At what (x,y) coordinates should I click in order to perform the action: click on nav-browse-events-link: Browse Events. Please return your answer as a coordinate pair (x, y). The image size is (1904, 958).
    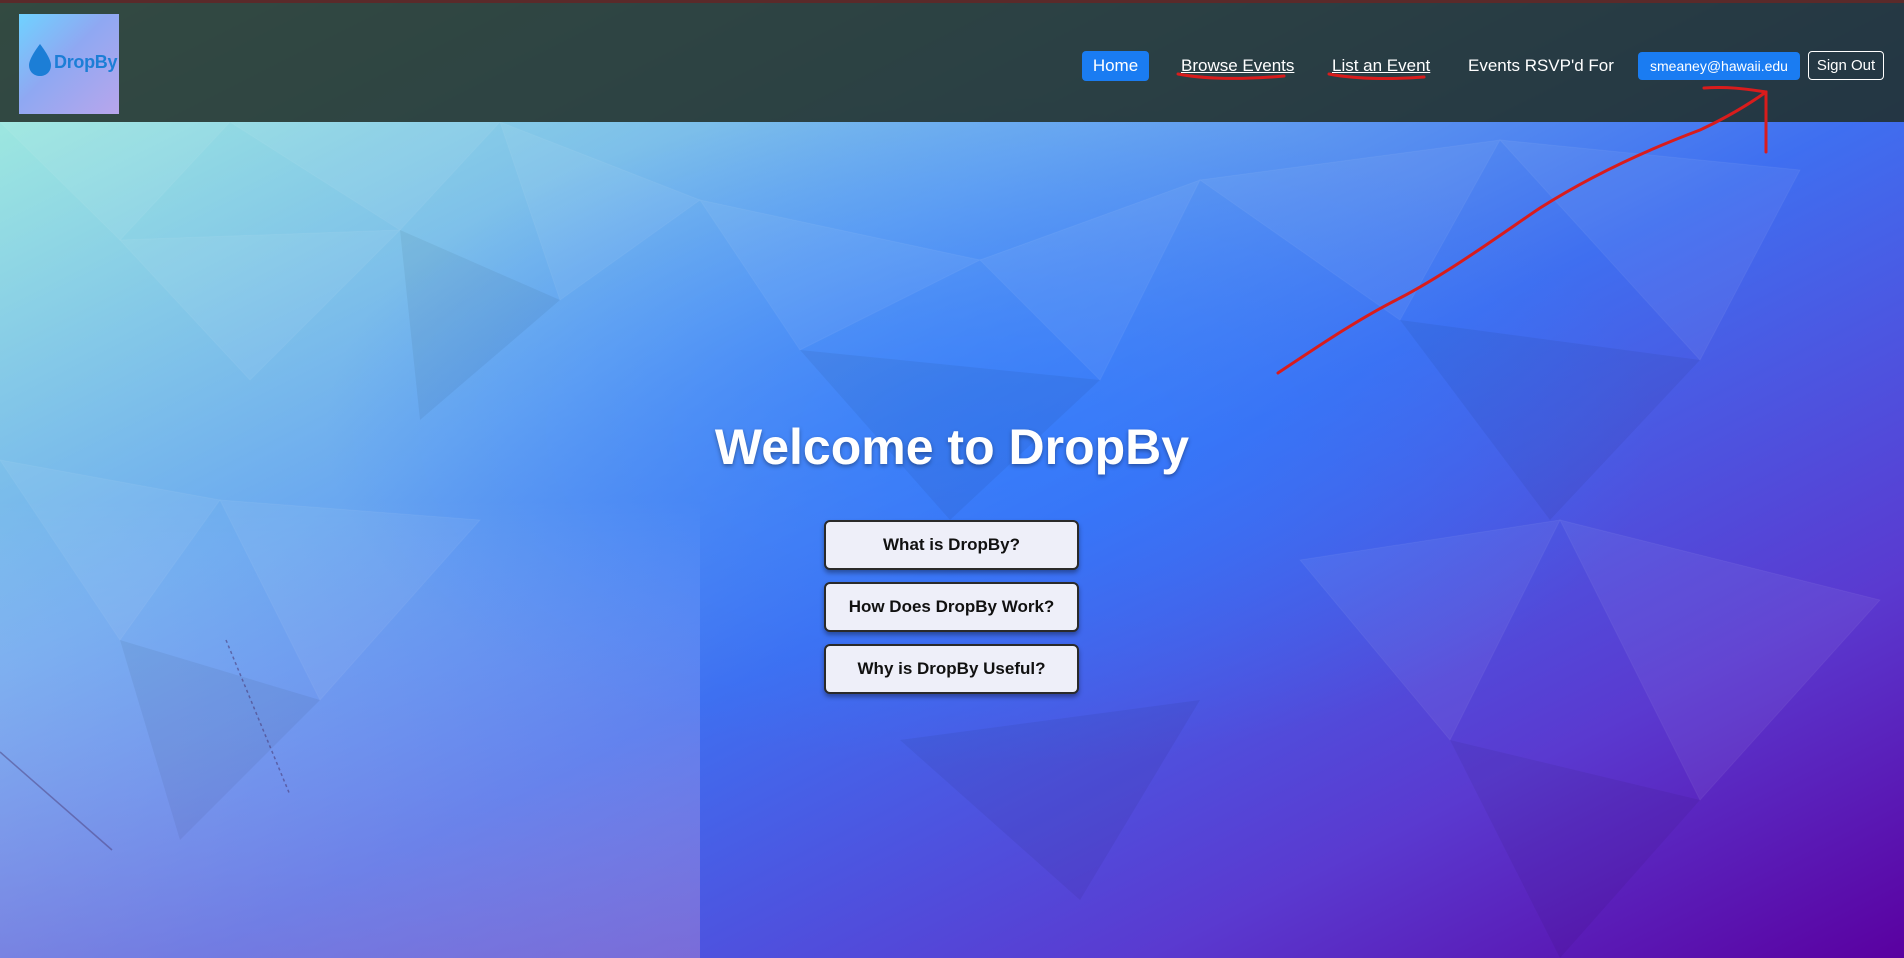
    Looking at the image, I should click on (1237, 66).